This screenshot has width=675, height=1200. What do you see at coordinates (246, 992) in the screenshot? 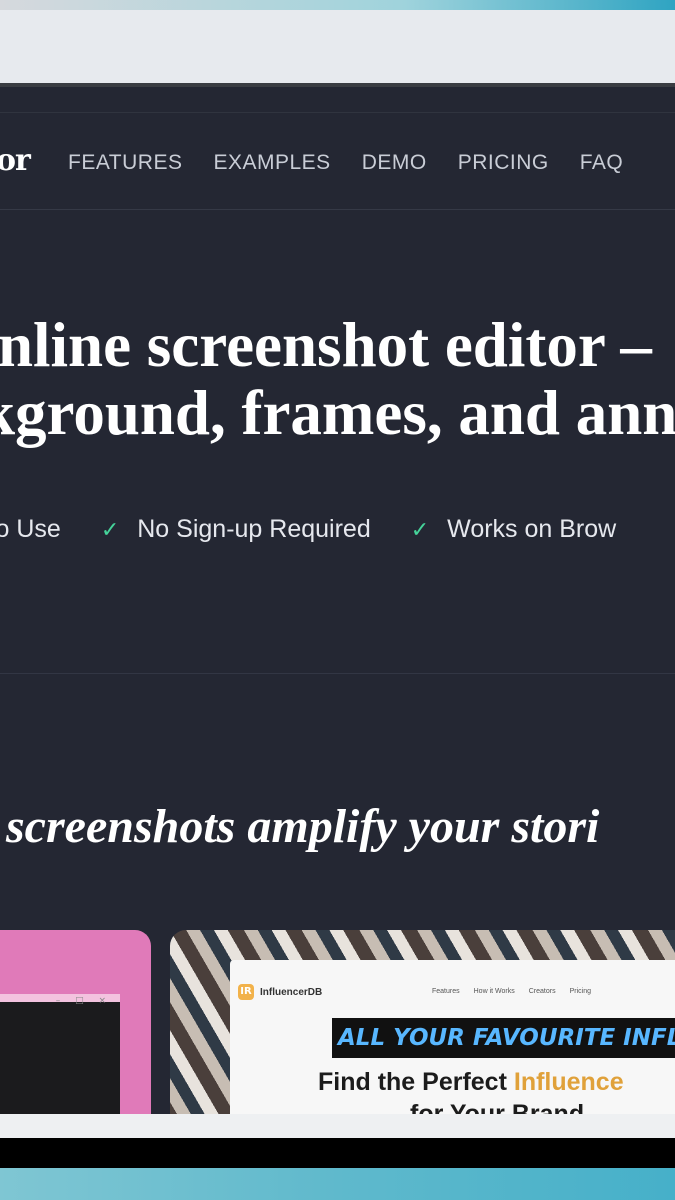
I see `mock-site-logo-icon: IR` at bounding box center [246, 992].